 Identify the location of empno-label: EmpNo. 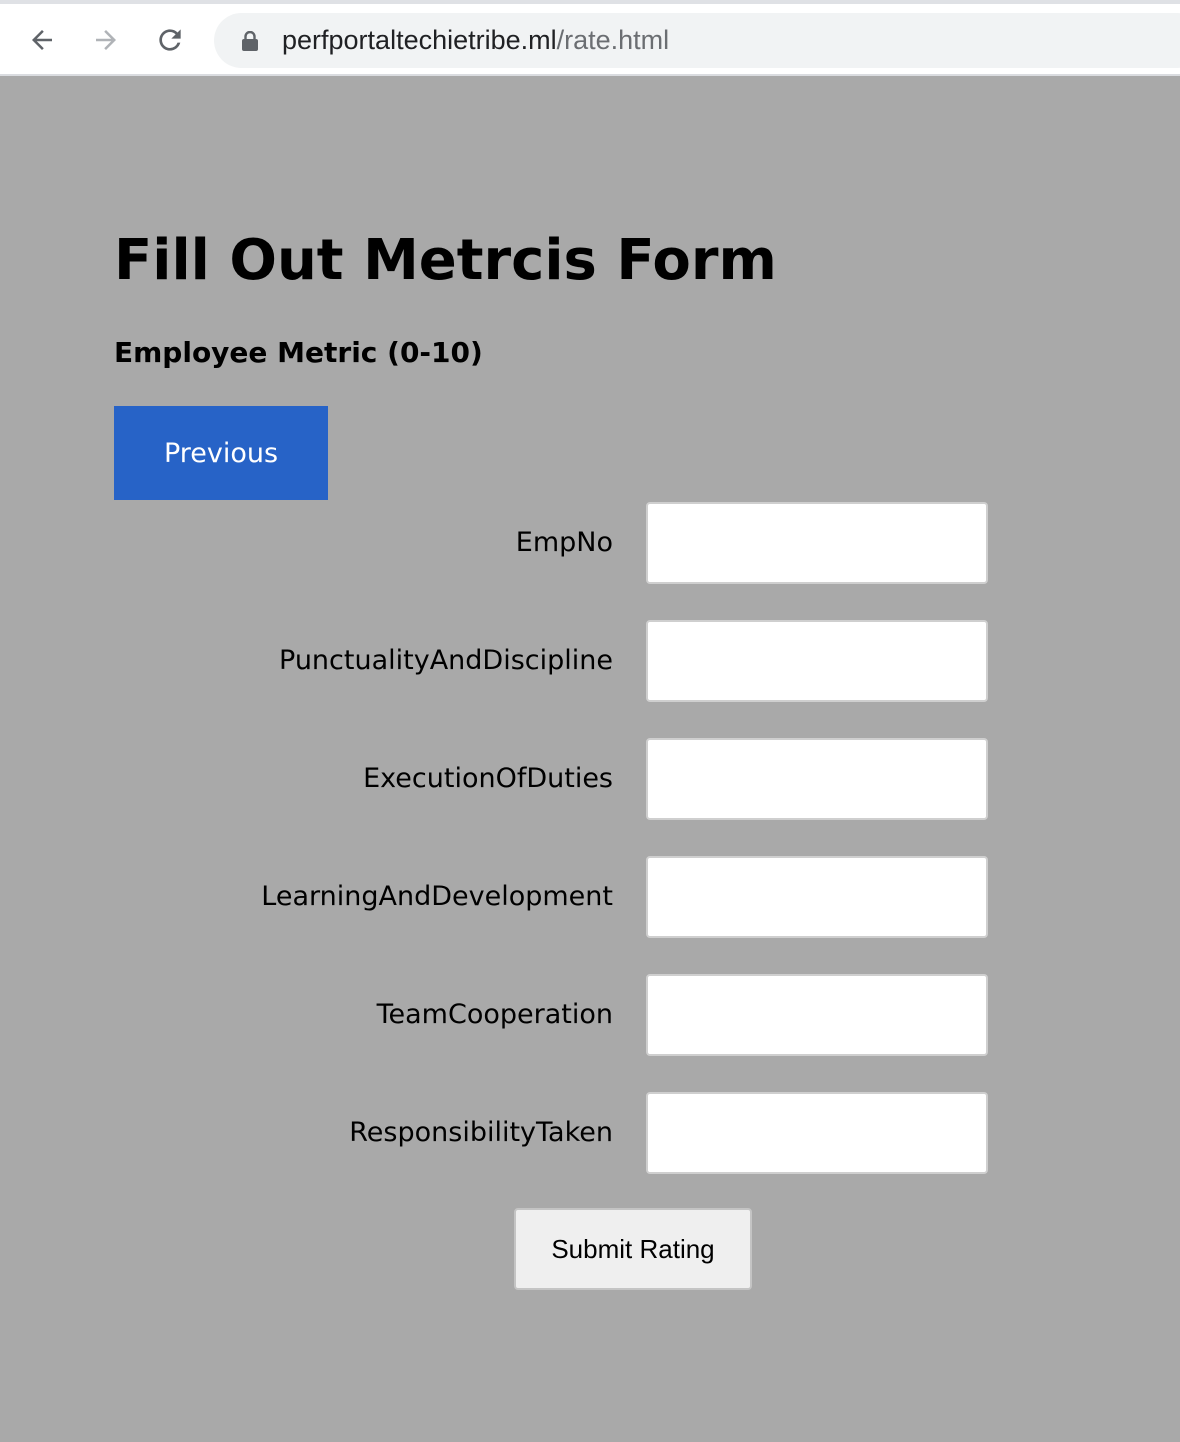
(564, 542).